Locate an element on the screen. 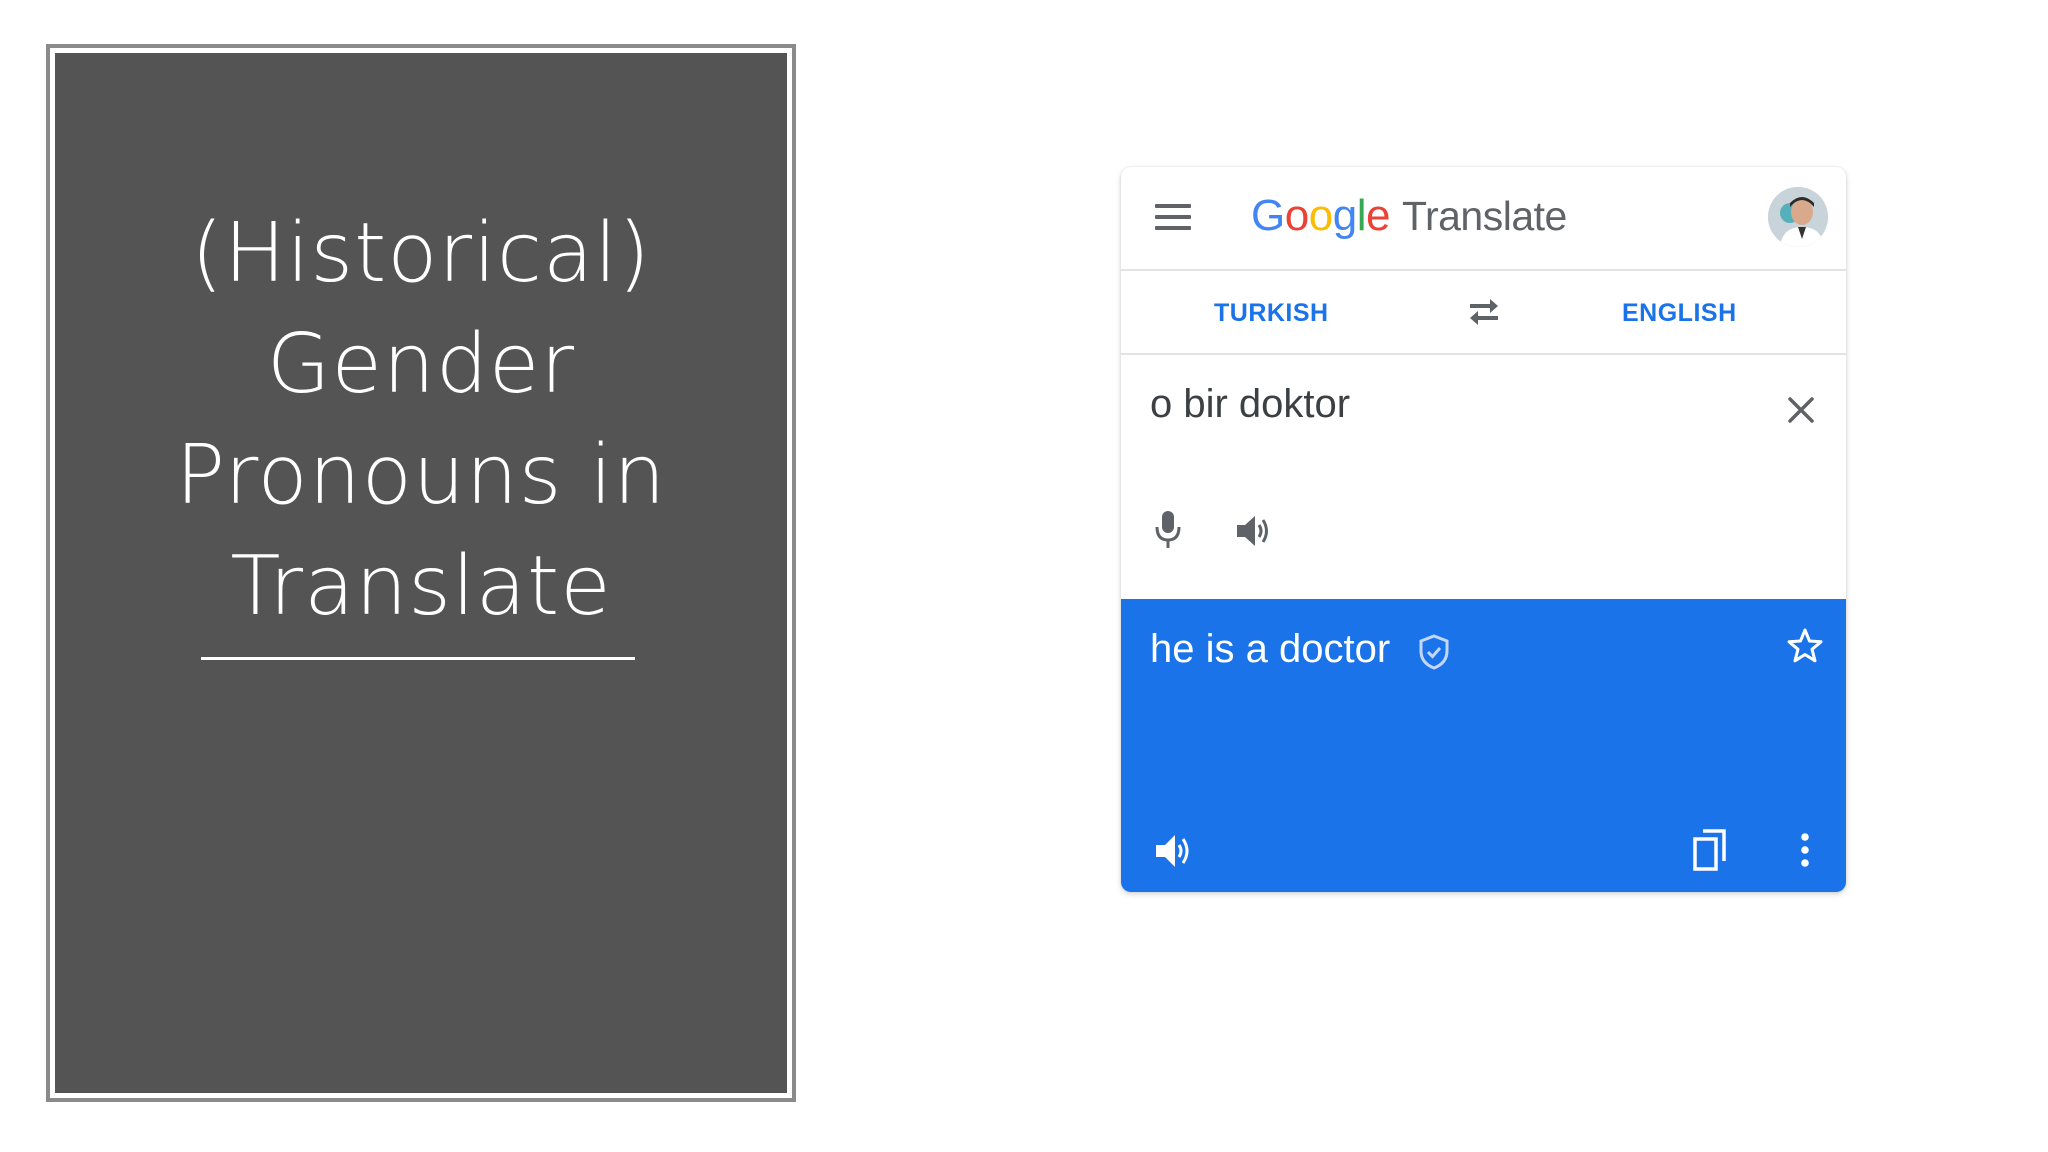 The width and height of the screenshot is (2048, 1152). translation-output-area: he is a doctor is located at coordinates (1483, 745).